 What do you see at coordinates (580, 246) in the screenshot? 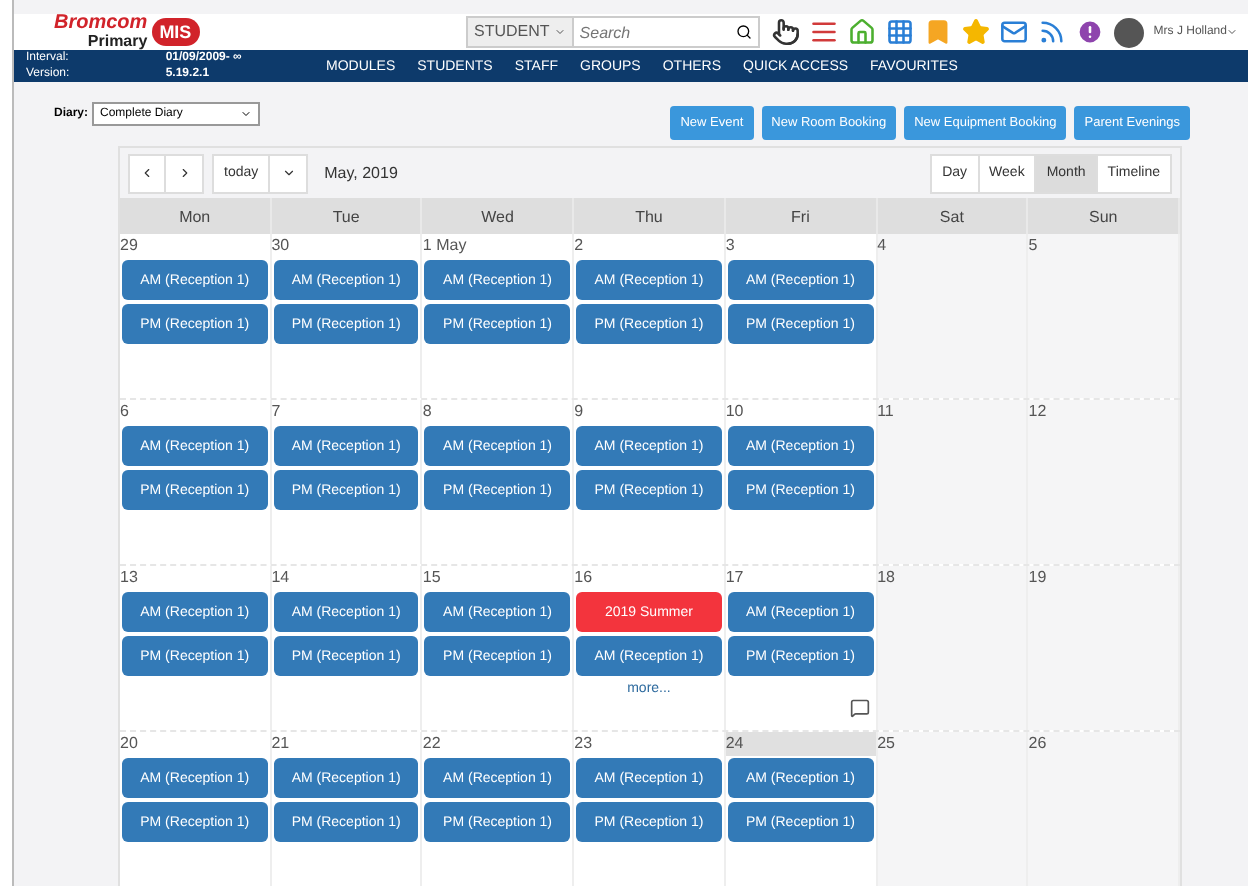
I see `day-number: 2` at bounding box center [580, 246].